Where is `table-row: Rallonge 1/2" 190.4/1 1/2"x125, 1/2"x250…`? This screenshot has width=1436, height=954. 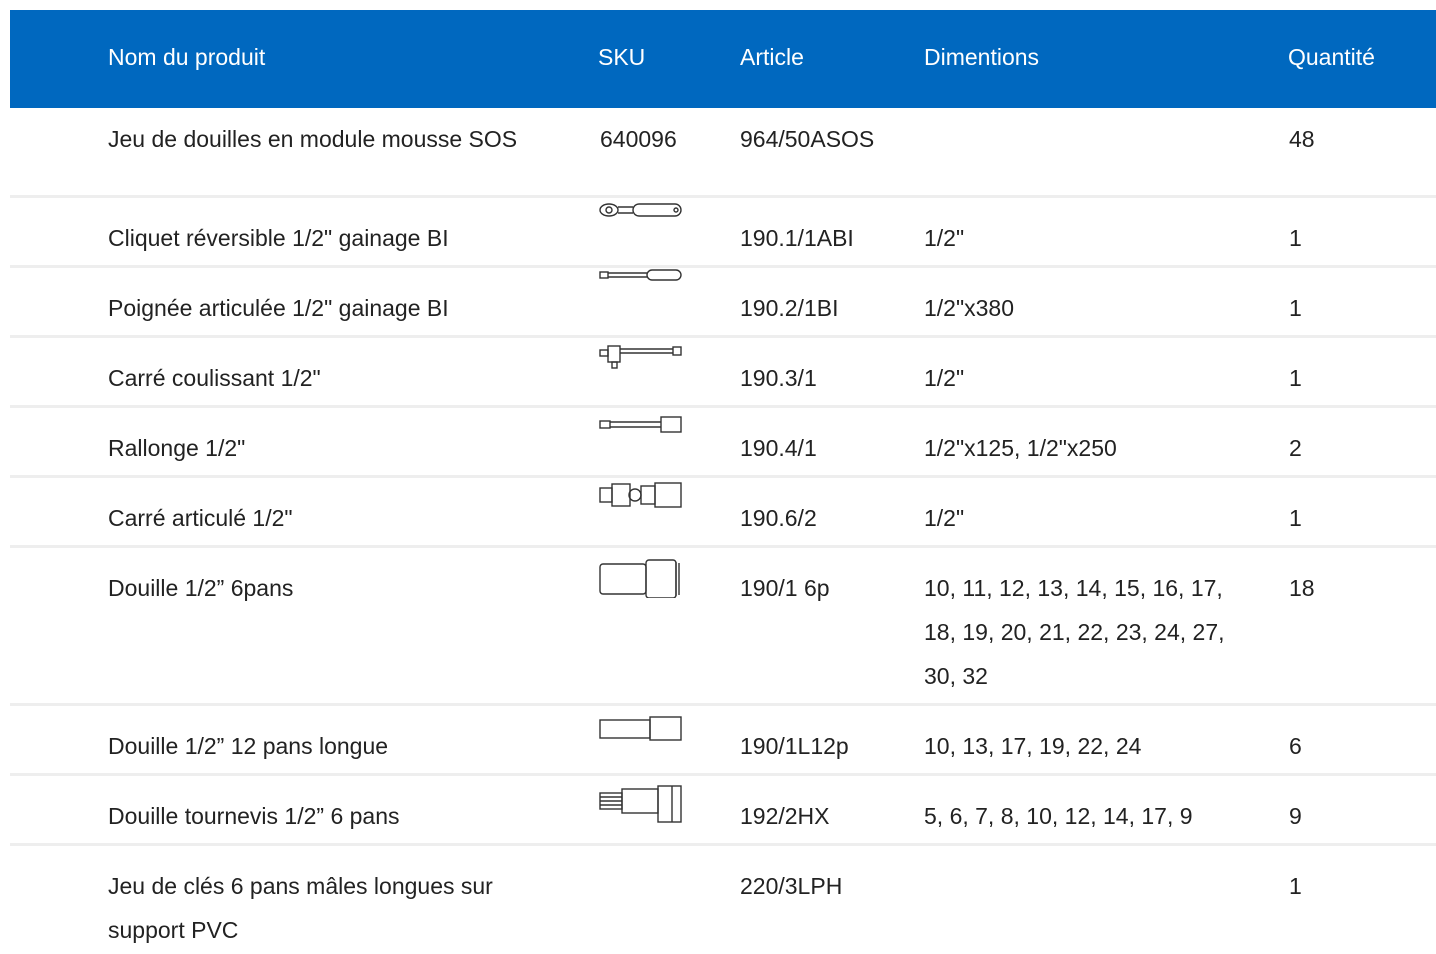 table-row: Rallonge 1/2" 190.4/1 1/2"x125, 1/2"x250… is located at coordinates (723, 443).